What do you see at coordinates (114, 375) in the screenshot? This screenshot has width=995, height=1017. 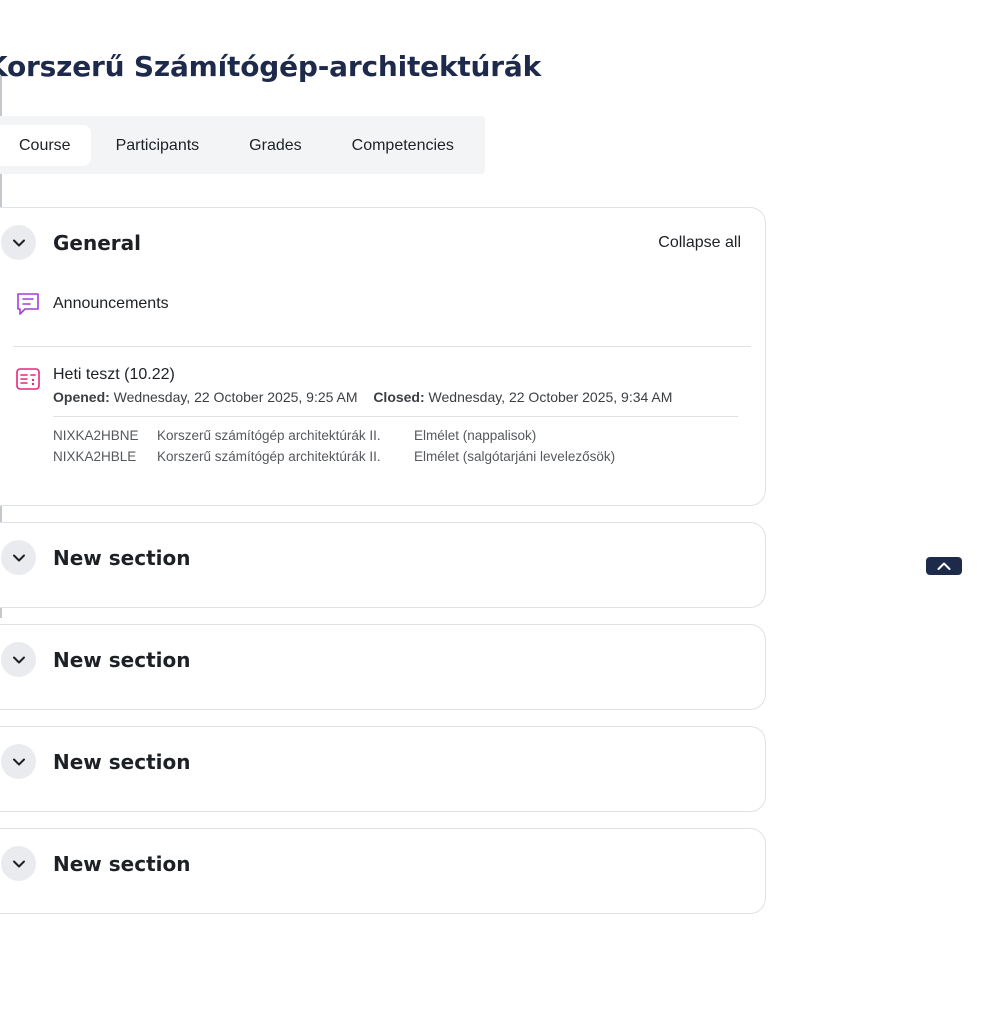 I see `activity-link: Heti teszt (10.22)` at bounding box center [114, 375].